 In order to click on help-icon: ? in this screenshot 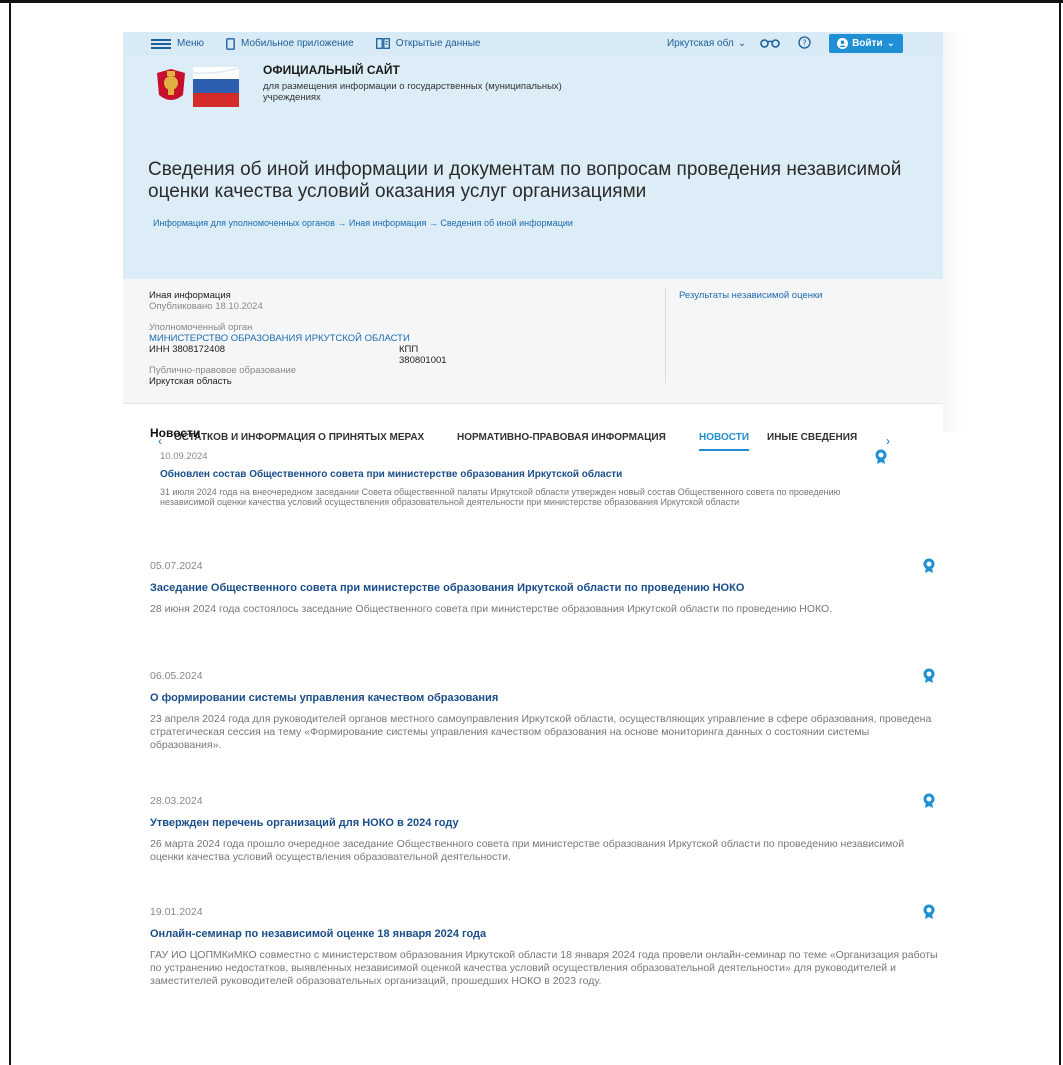, I will do `click(804, 43)`.